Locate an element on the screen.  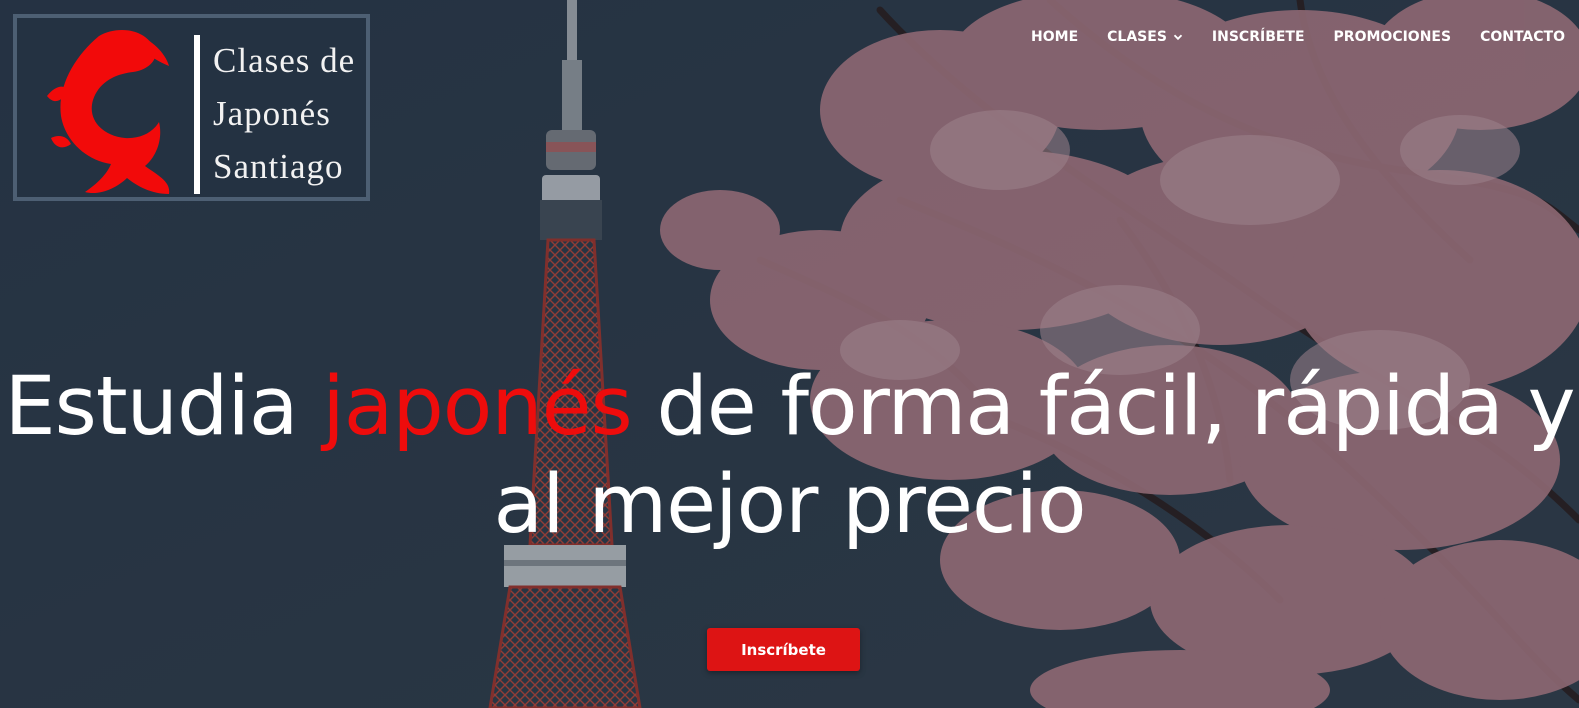
nav-label: CONTACTO is located at coordinates (1522, 37).